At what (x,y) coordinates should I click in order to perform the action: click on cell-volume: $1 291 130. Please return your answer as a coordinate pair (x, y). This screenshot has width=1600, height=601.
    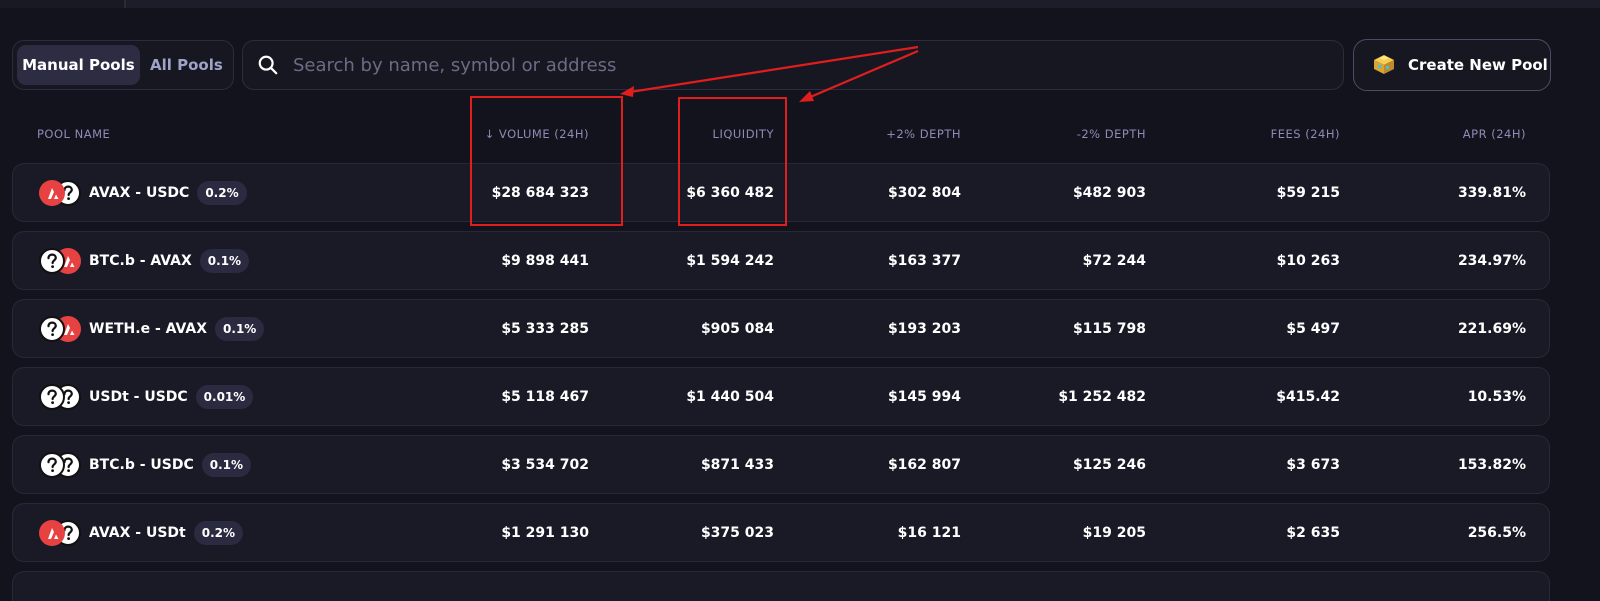
    Looking at the image, I should click on (545, 532).